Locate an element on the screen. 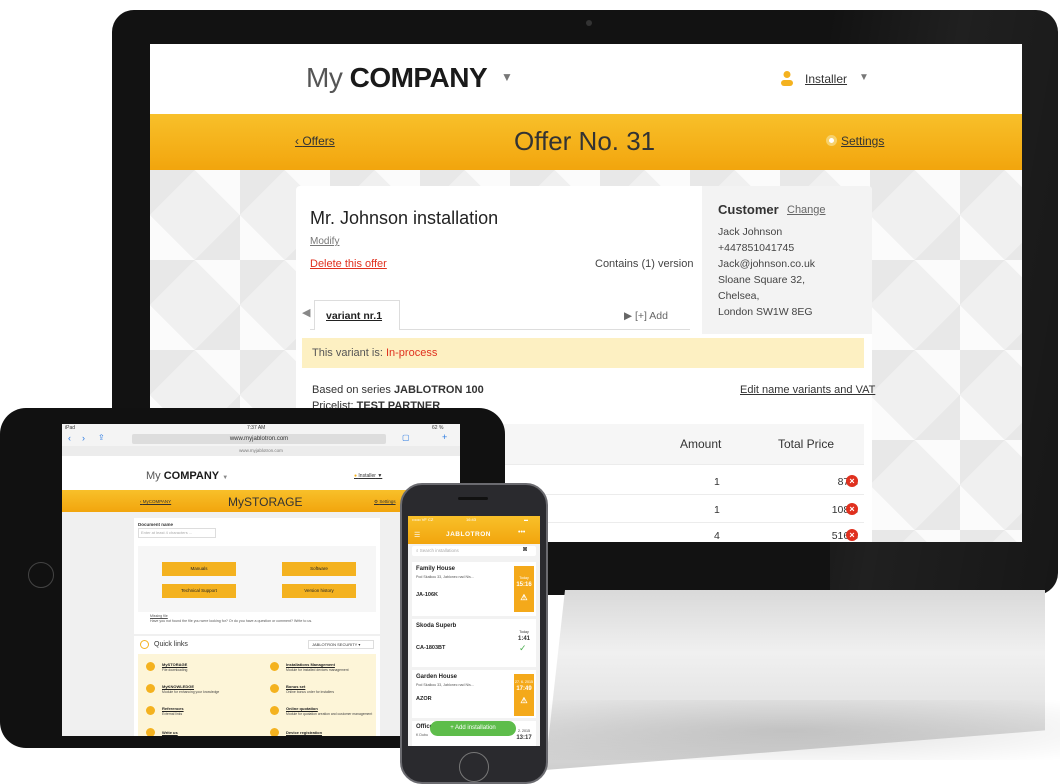 This screenshot has height=784, width=1062. new-tab-icon: + is located at coordinates (444, 437).